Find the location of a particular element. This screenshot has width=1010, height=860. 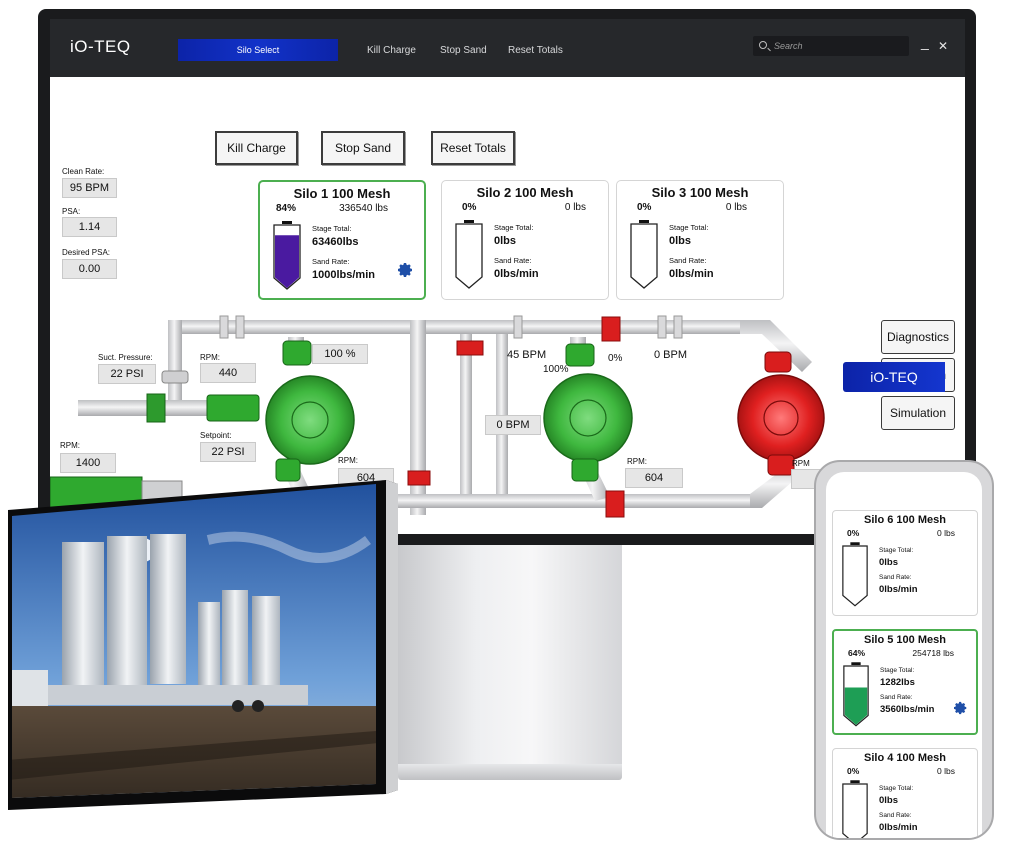

tablet-photo-frame is located at coordinates (203, 645).